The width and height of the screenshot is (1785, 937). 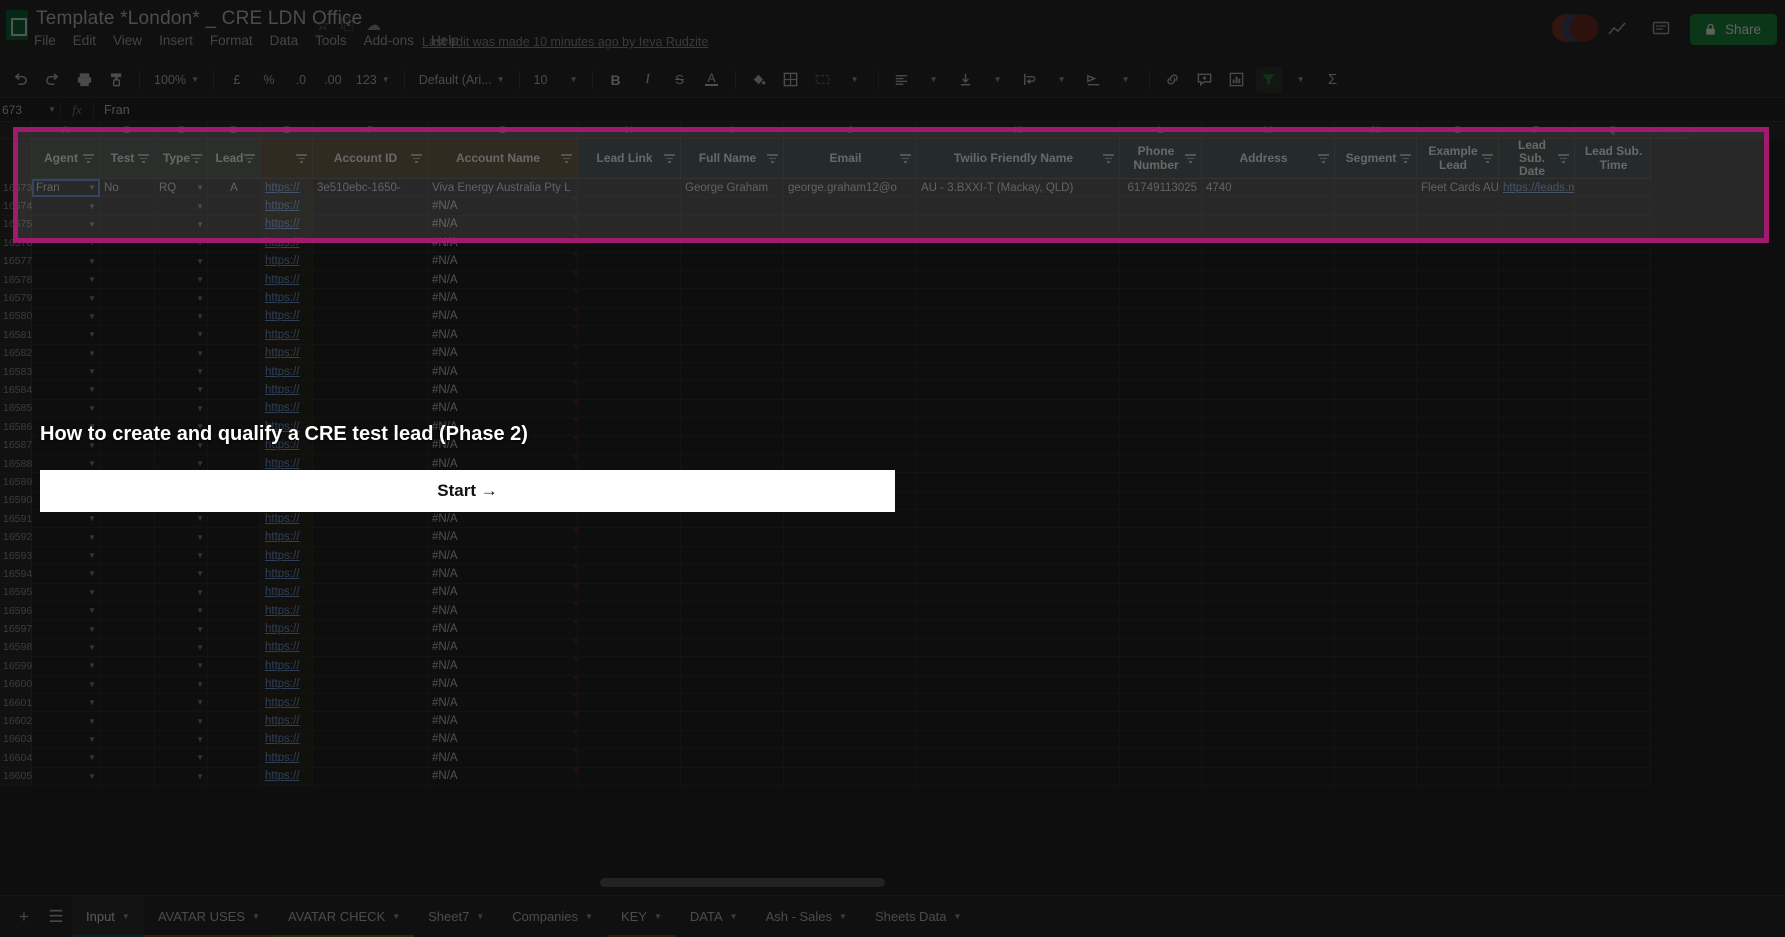 I want to click on text-color-button: A, so click(x=712, y=80).